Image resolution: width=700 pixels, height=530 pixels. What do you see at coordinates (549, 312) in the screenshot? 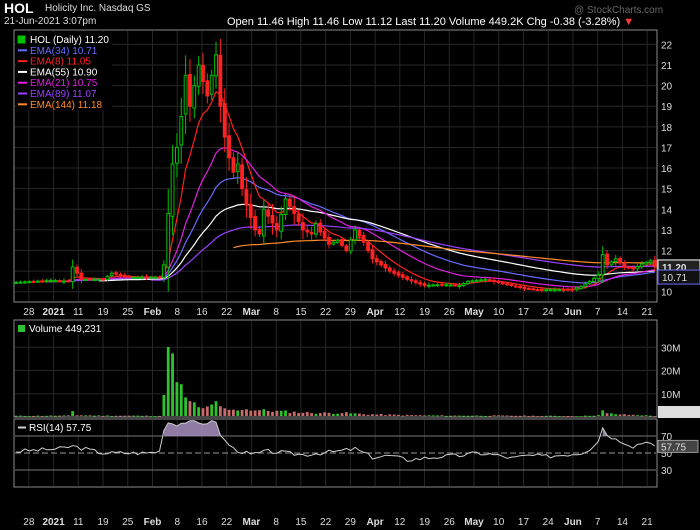
I see `date-label-top-21: 24` at bounding box center [549, 312].